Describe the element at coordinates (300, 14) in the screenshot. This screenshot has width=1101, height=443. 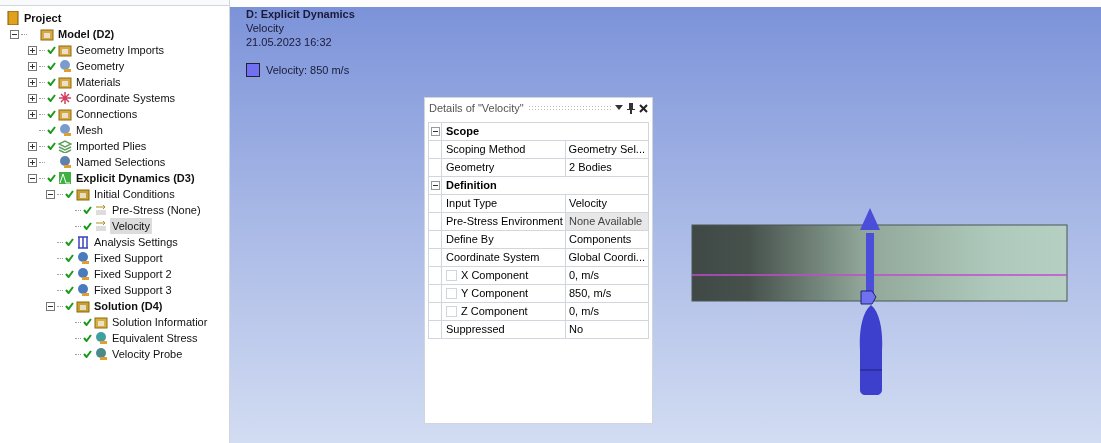
I see `viewport-title: D: Explicit Dynamics` at that location.